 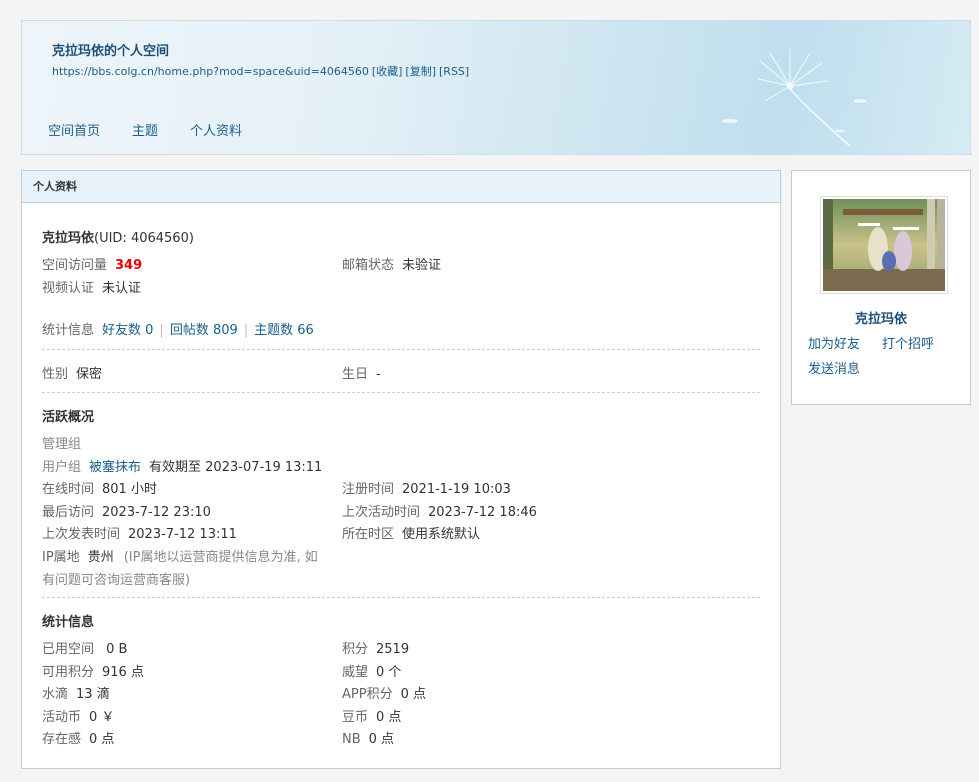 What do you see at coordinates (355, 717) in the screenshot?
I see `stat-label: 豆币` at bounding box center [355, 717].